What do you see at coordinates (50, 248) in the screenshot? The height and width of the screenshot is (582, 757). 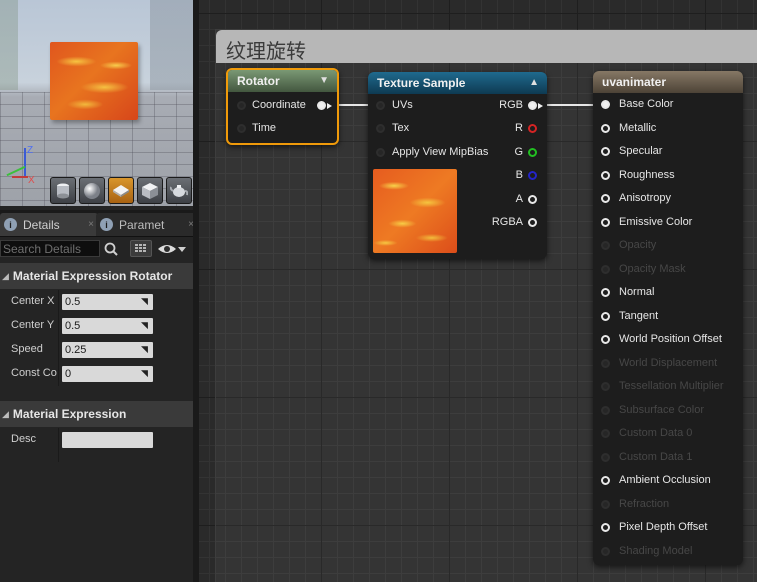 I see `search-details-input` at bounding box center [50, 248].